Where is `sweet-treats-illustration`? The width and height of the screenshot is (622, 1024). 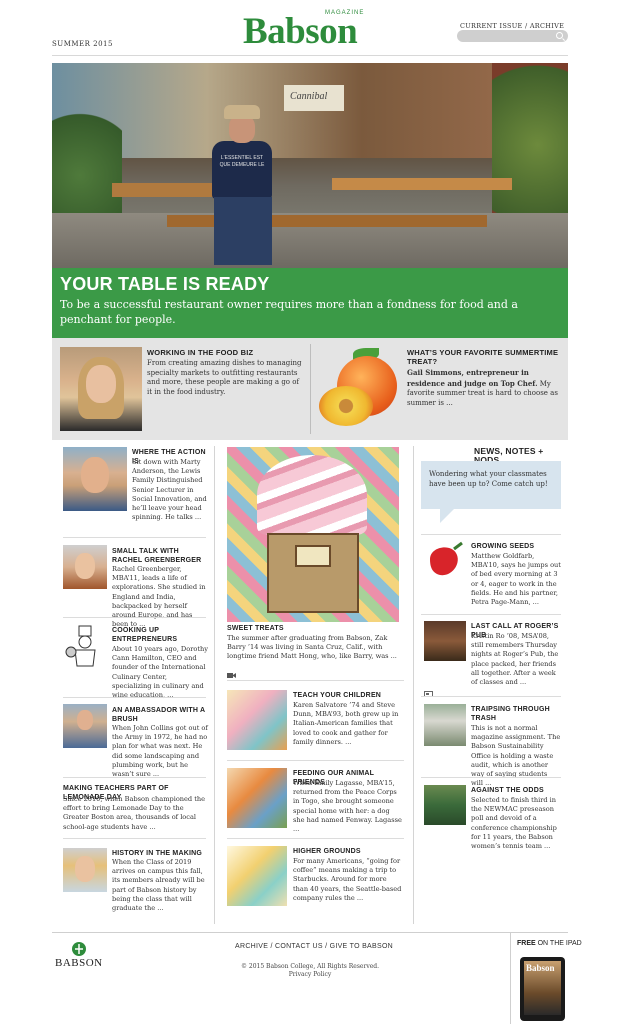
sweet-treats-illustration is located at coordinates (313, 534).